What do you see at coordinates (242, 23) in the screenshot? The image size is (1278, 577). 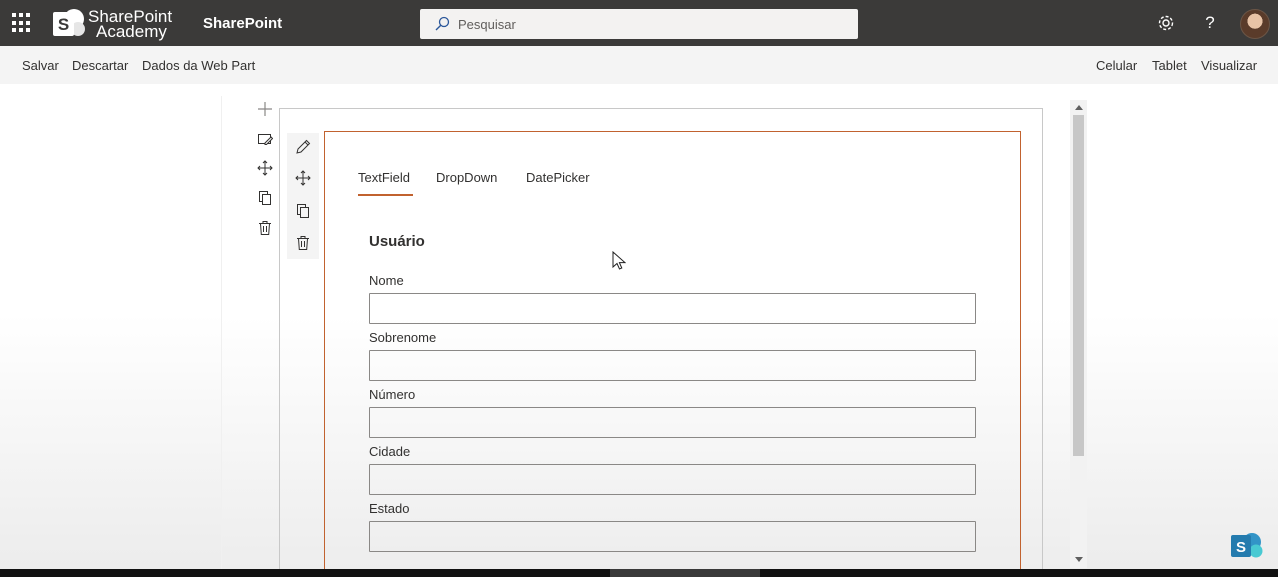 I see `app-name: SharePoint` at bounding box center [242, 23].